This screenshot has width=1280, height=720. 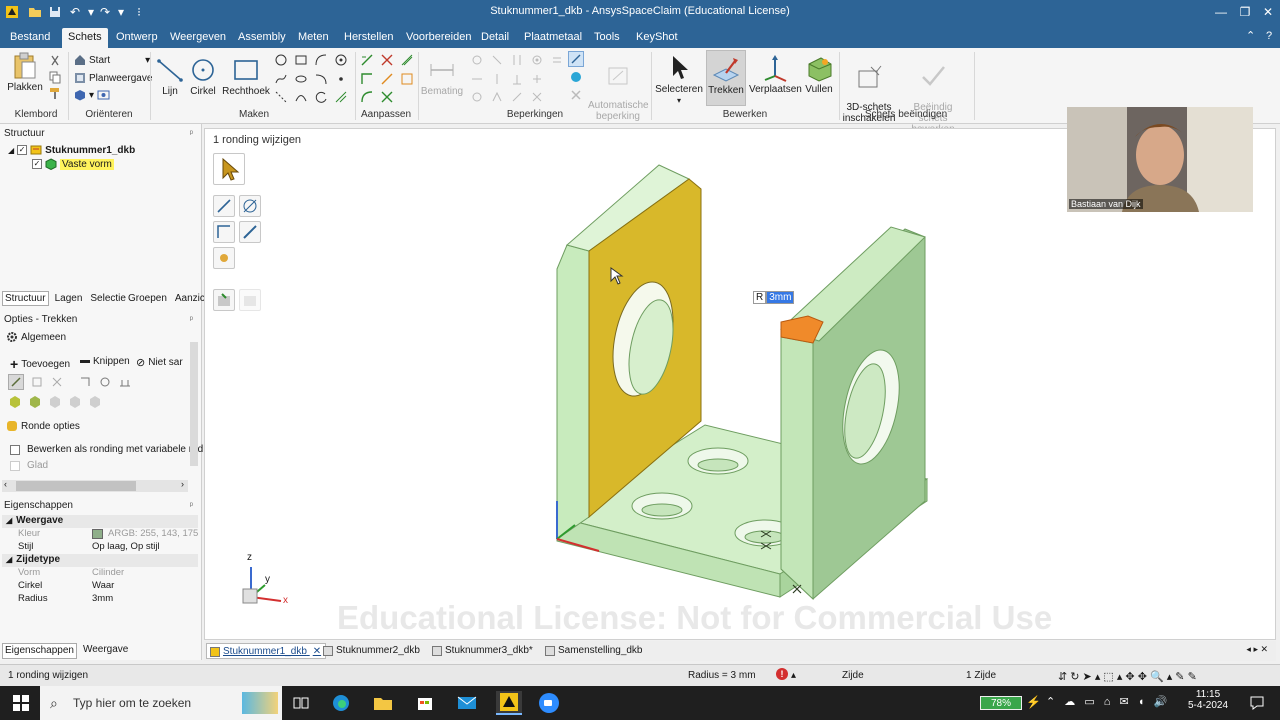 I want to click on prop-category-zijdetype: ◢ Zijdetype, so click(x=100, y=560).